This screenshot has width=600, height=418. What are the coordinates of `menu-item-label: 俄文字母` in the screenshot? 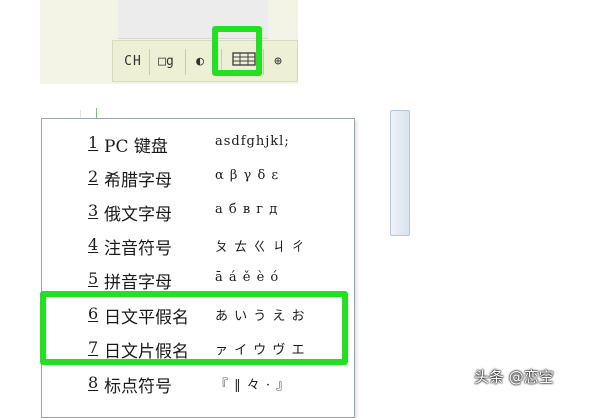 It's located at (138, 215).